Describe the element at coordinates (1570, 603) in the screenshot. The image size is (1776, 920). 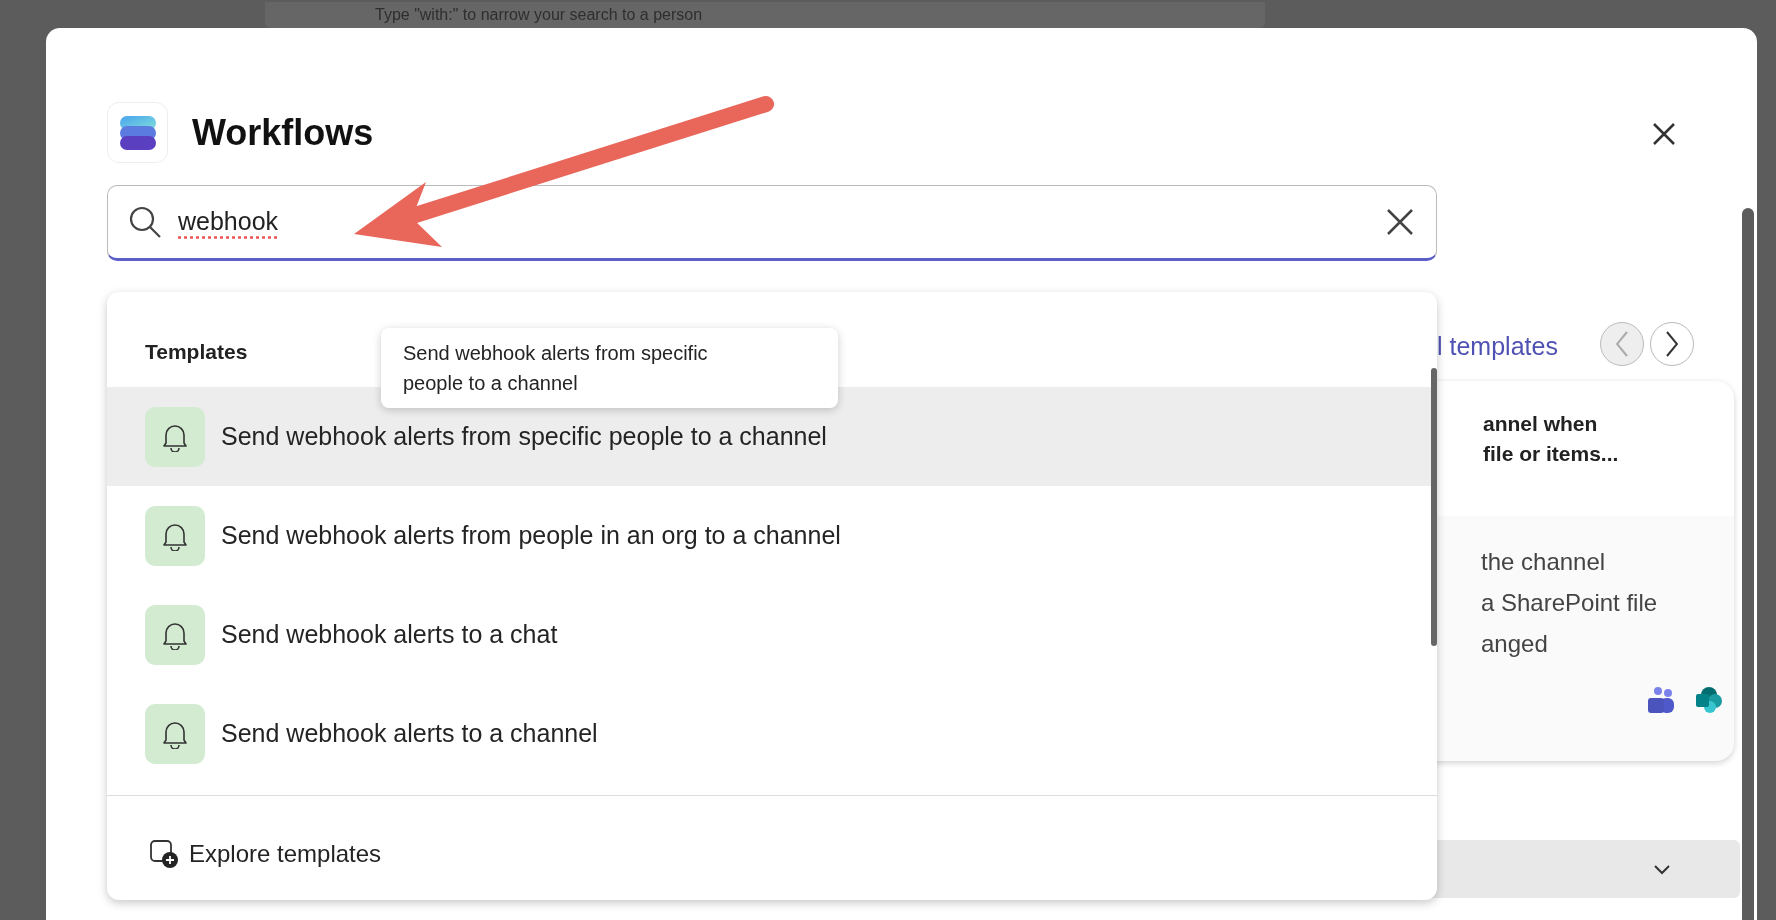
I see `card-description: a SharePoint file` at that location.